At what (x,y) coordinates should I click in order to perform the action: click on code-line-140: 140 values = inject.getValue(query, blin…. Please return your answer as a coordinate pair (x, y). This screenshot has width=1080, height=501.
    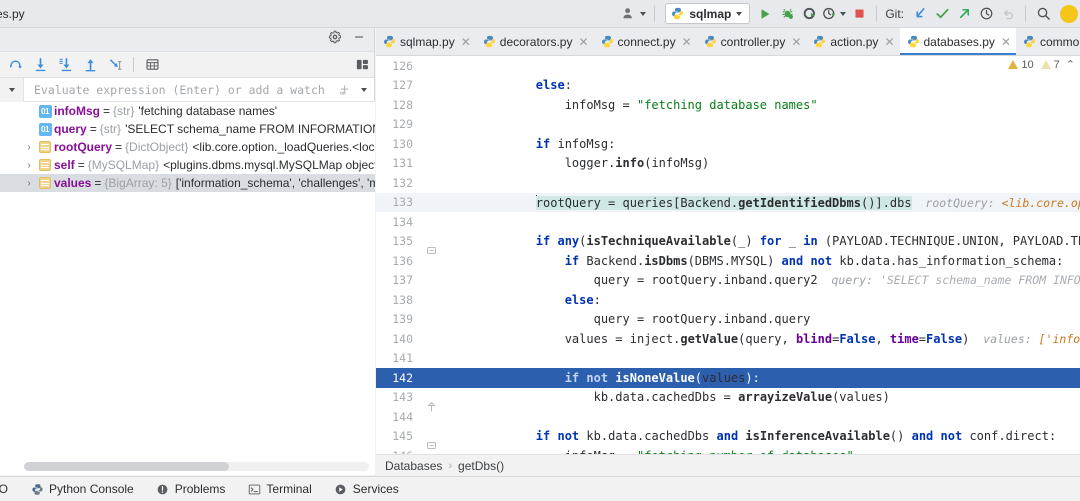
    Looking at the image, I should click on (728, 339).